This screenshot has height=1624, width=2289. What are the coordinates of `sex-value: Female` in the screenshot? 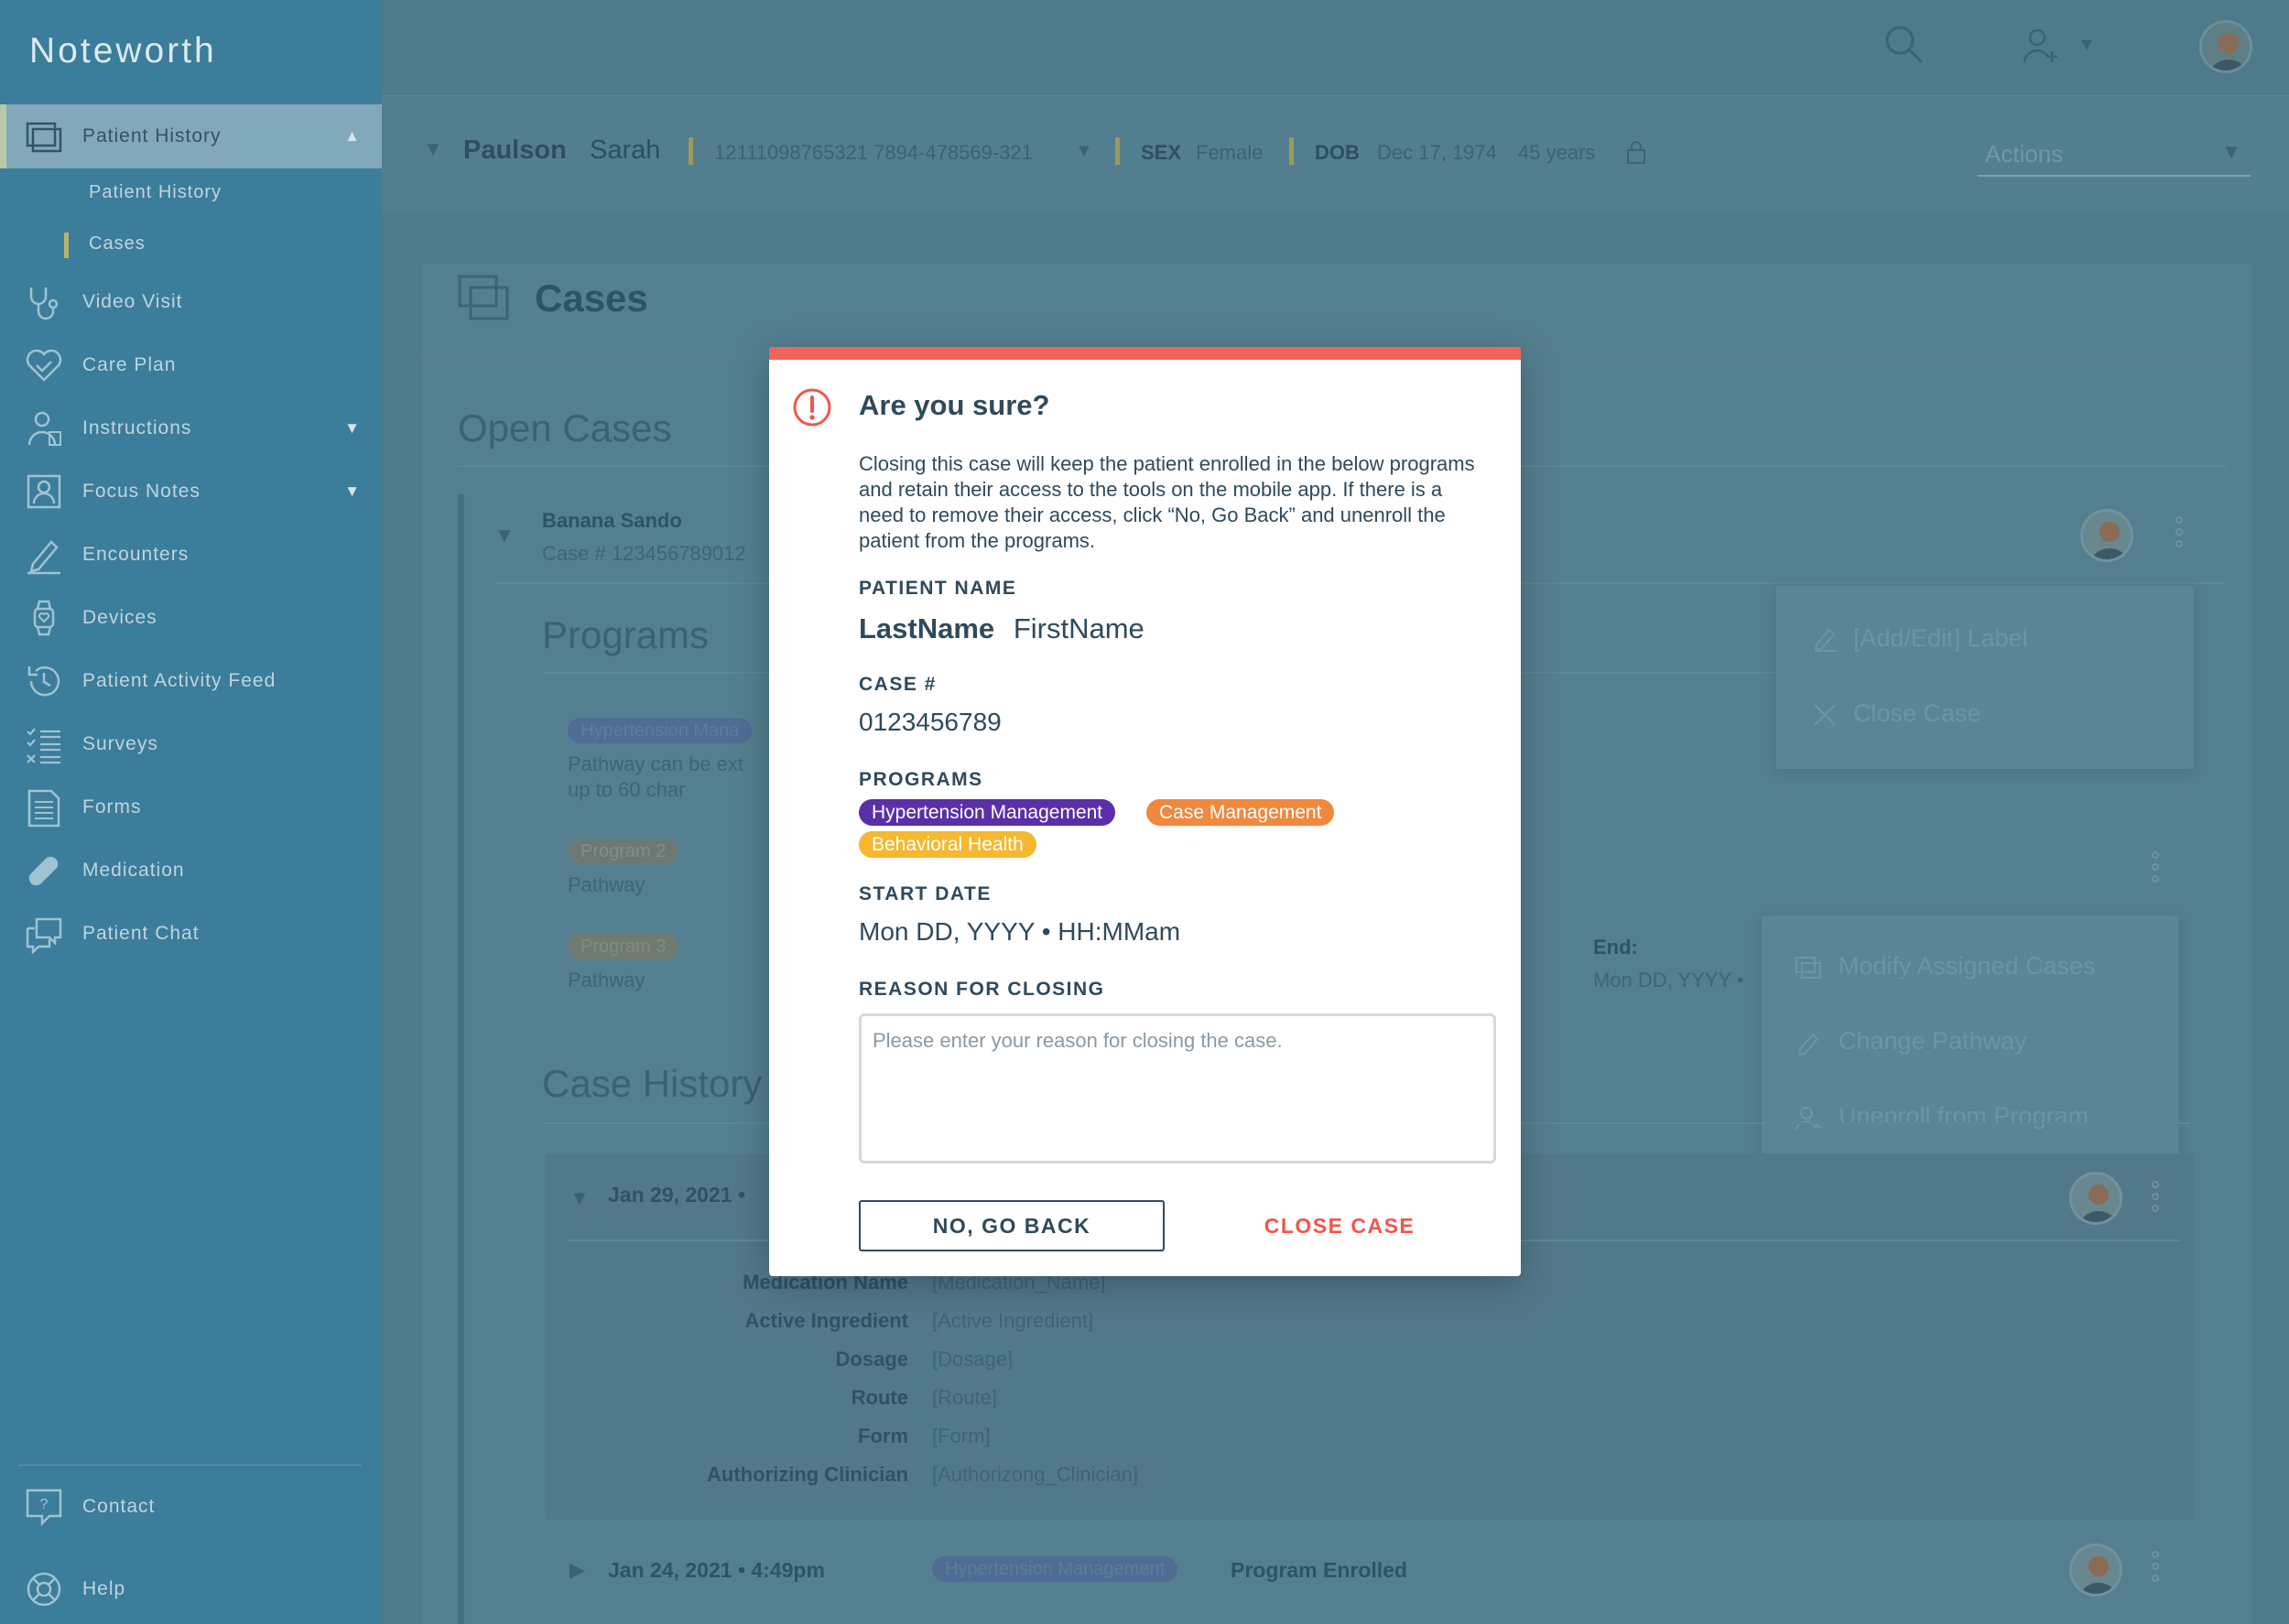 It's located at (1230, 152).